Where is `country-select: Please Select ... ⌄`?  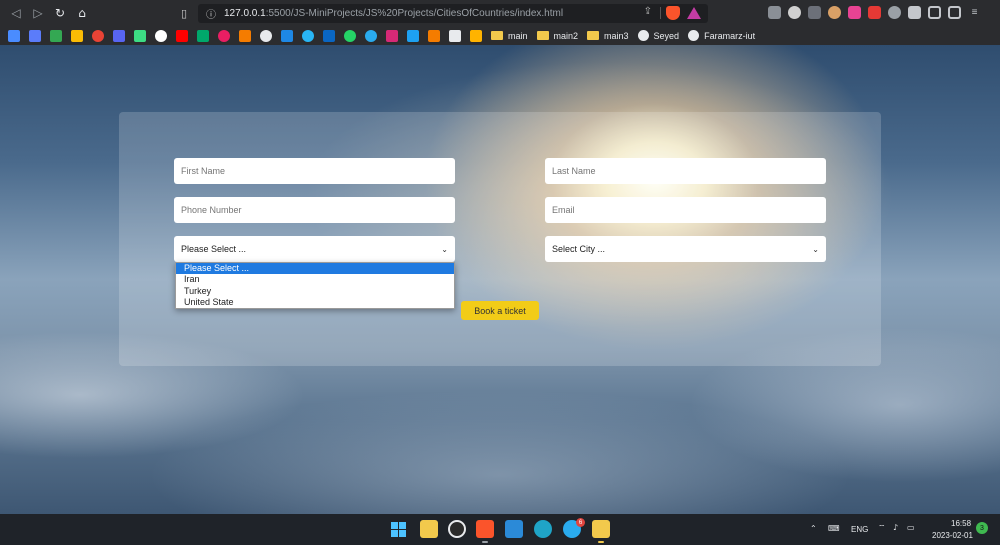
country-select: Please Select ... ⌄ is located at coordinates (314, 249).